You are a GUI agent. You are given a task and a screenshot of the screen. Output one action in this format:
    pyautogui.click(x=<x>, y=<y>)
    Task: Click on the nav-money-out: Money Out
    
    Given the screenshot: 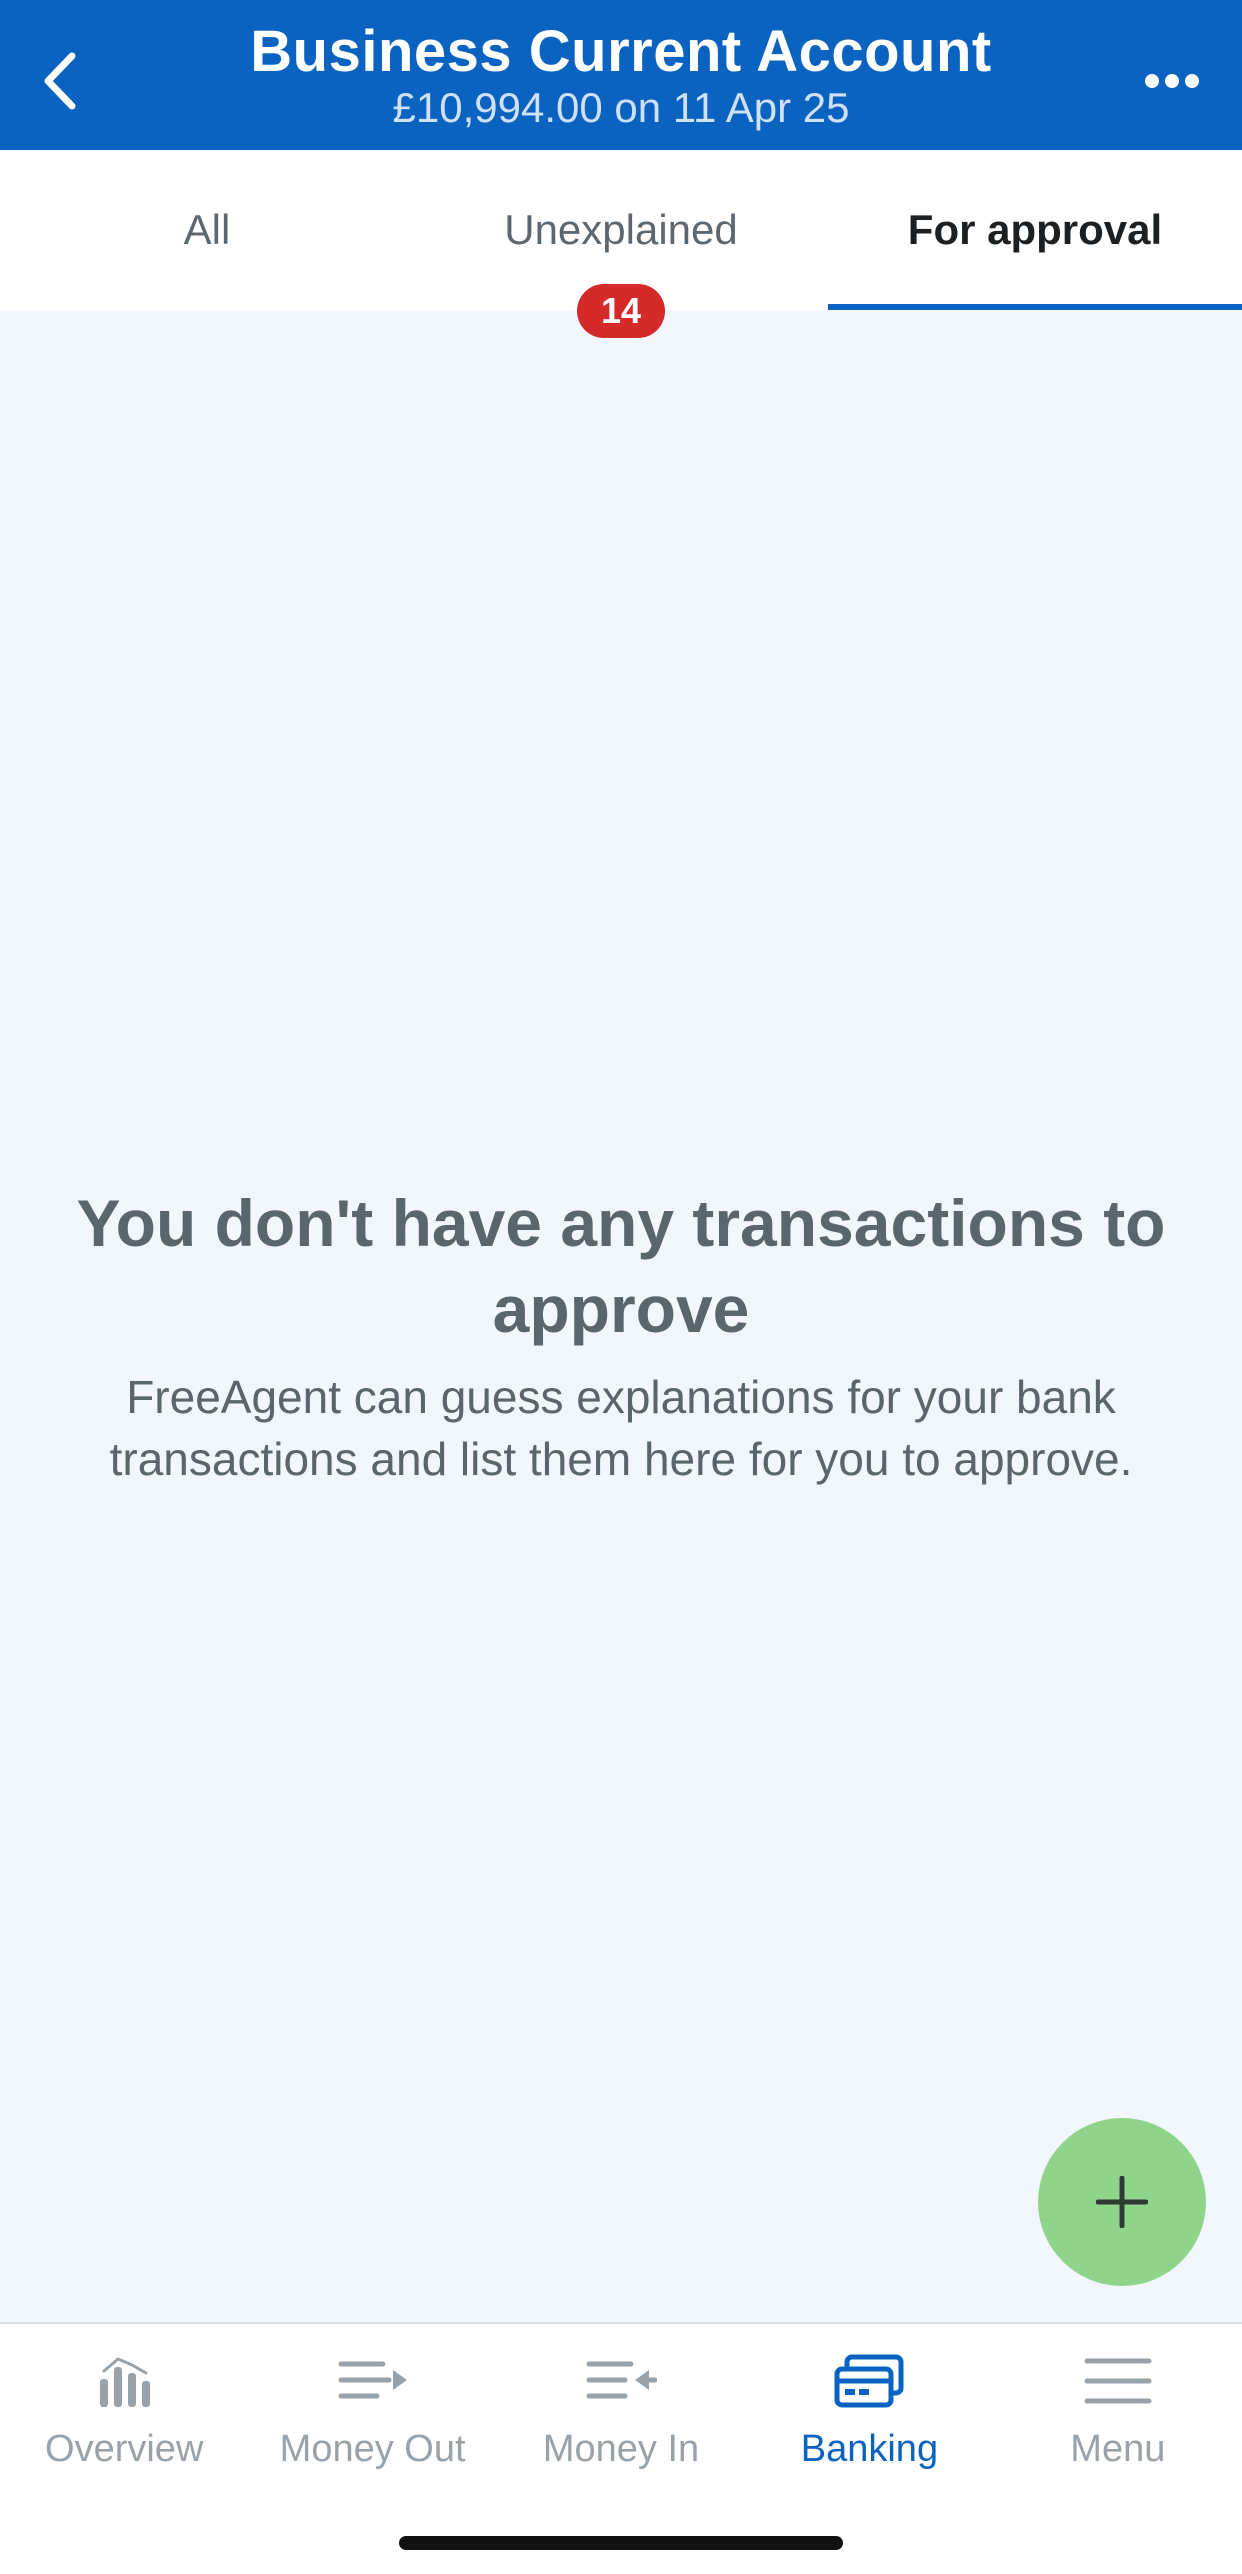 What is the action you would take?
    pyautogui.click(x=372, y=2414)
    